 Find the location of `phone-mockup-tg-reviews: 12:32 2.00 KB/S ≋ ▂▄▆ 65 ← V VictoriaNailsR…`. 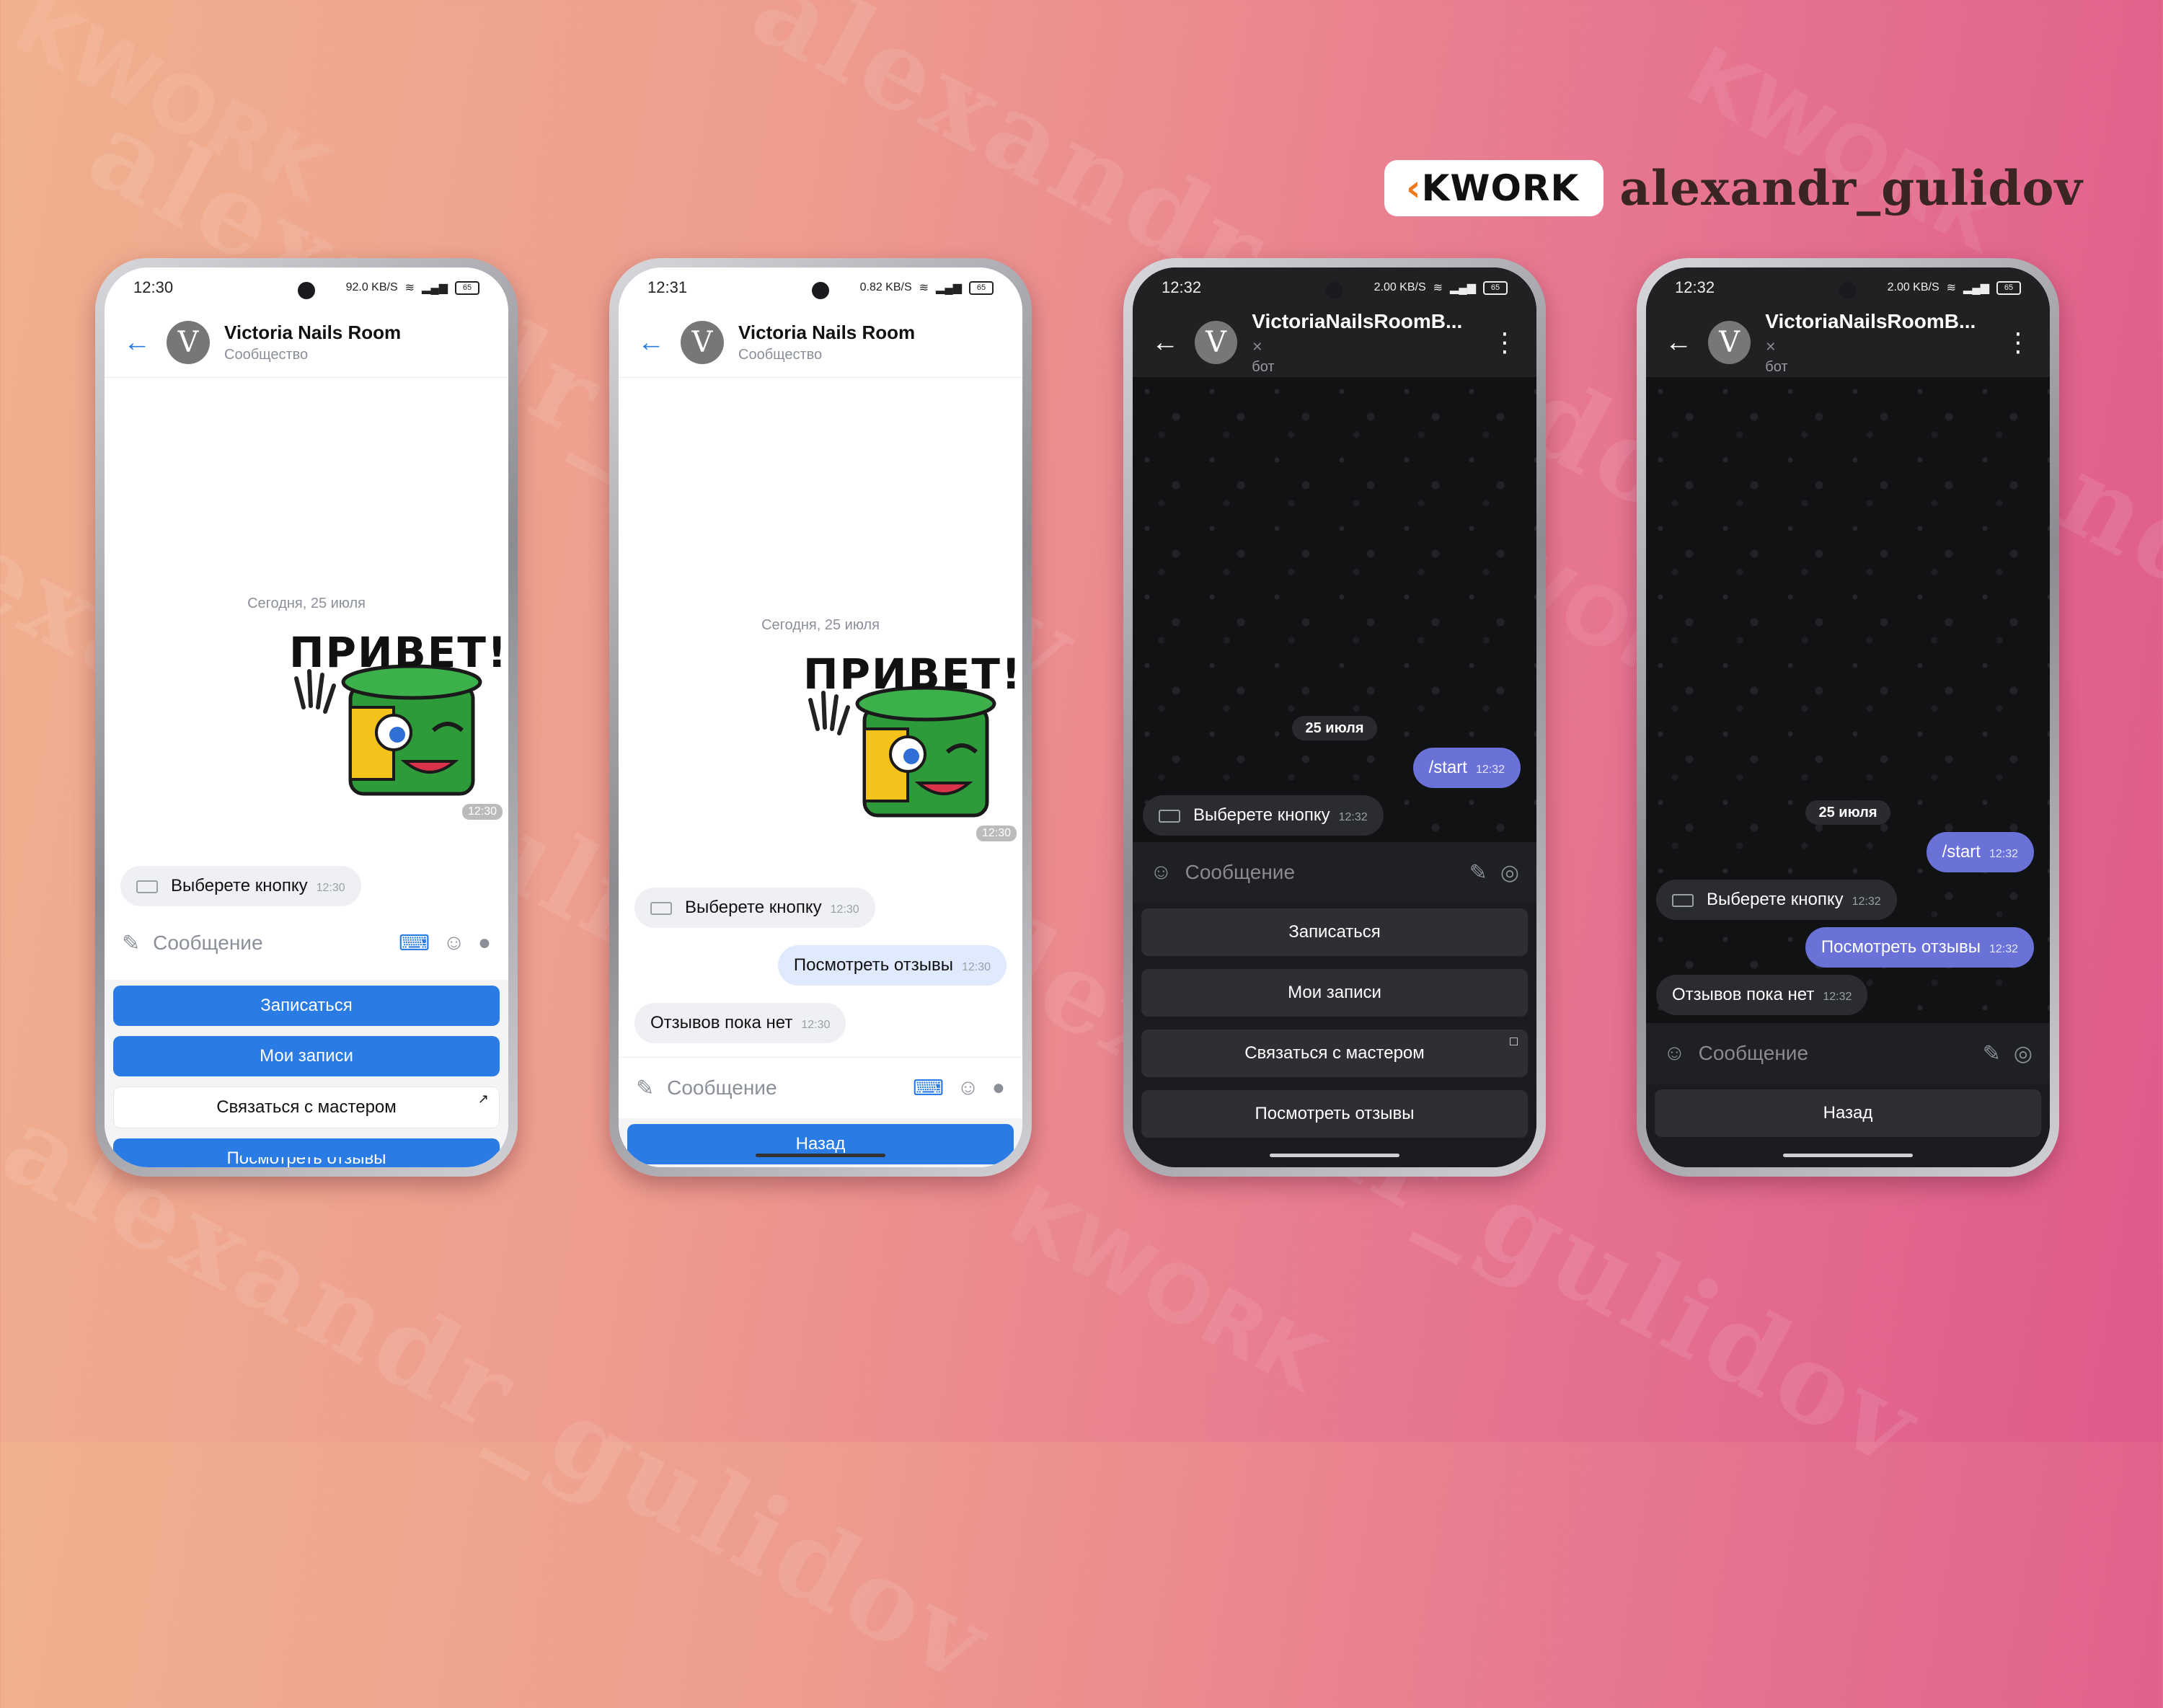

phone-mockup-tg-reviews: 12:32 2.00 KB/S ≋ ▂▄▆ 65 ← V VictoriaNailsR… is located at coordinates (1848, 717).